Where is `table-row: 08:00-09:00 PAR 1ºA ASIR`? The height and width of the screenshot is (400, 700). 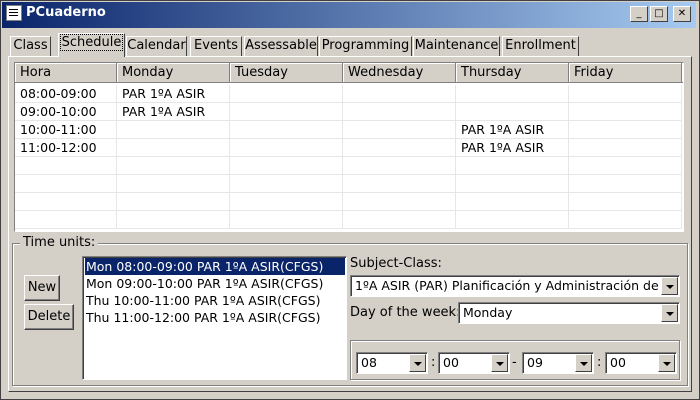 table-row: 08:00-09:00 PAR 1ºA ASIR is located at coordinates (349, 94).